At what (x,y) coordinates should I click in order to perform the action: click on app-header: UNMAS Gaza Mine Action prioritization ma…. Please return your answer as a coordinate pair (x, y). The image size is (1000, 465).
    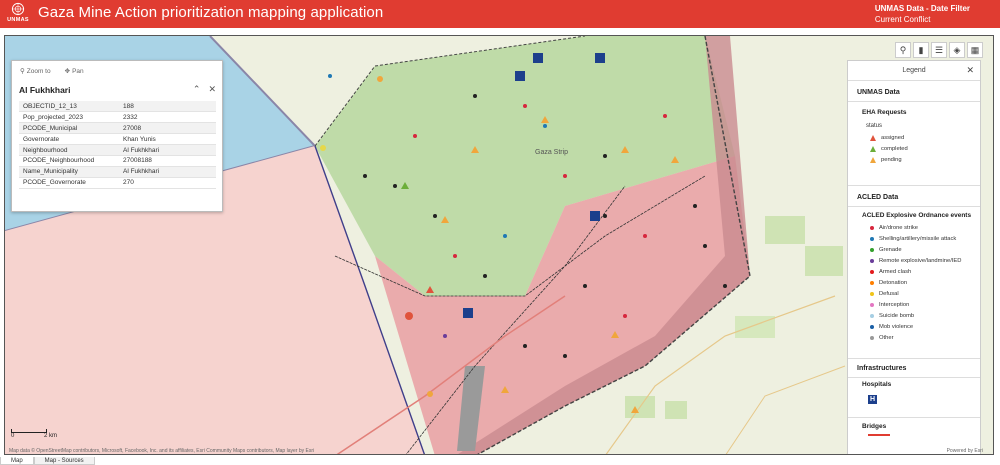
    Looking at the image, I should click on (500, 14).